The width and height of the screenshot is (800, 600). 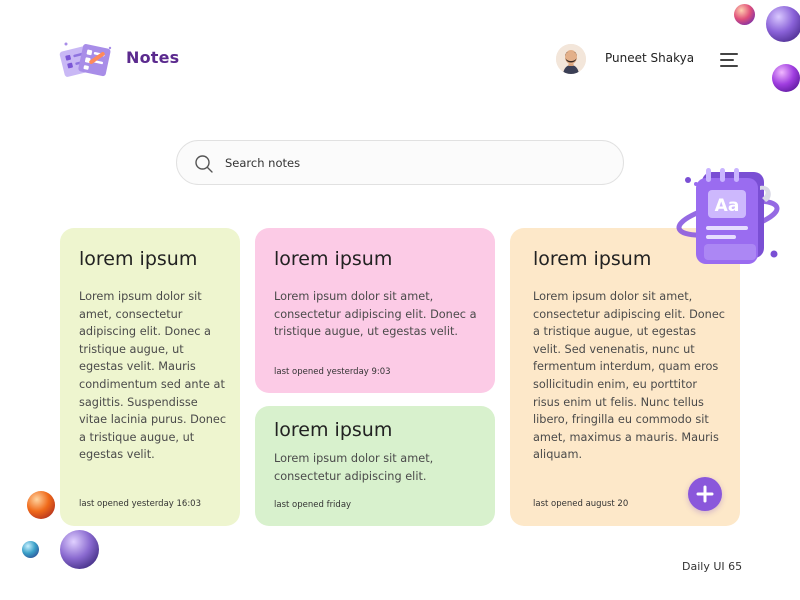 I want to click on add-note-button, so click(x=705, y=494).